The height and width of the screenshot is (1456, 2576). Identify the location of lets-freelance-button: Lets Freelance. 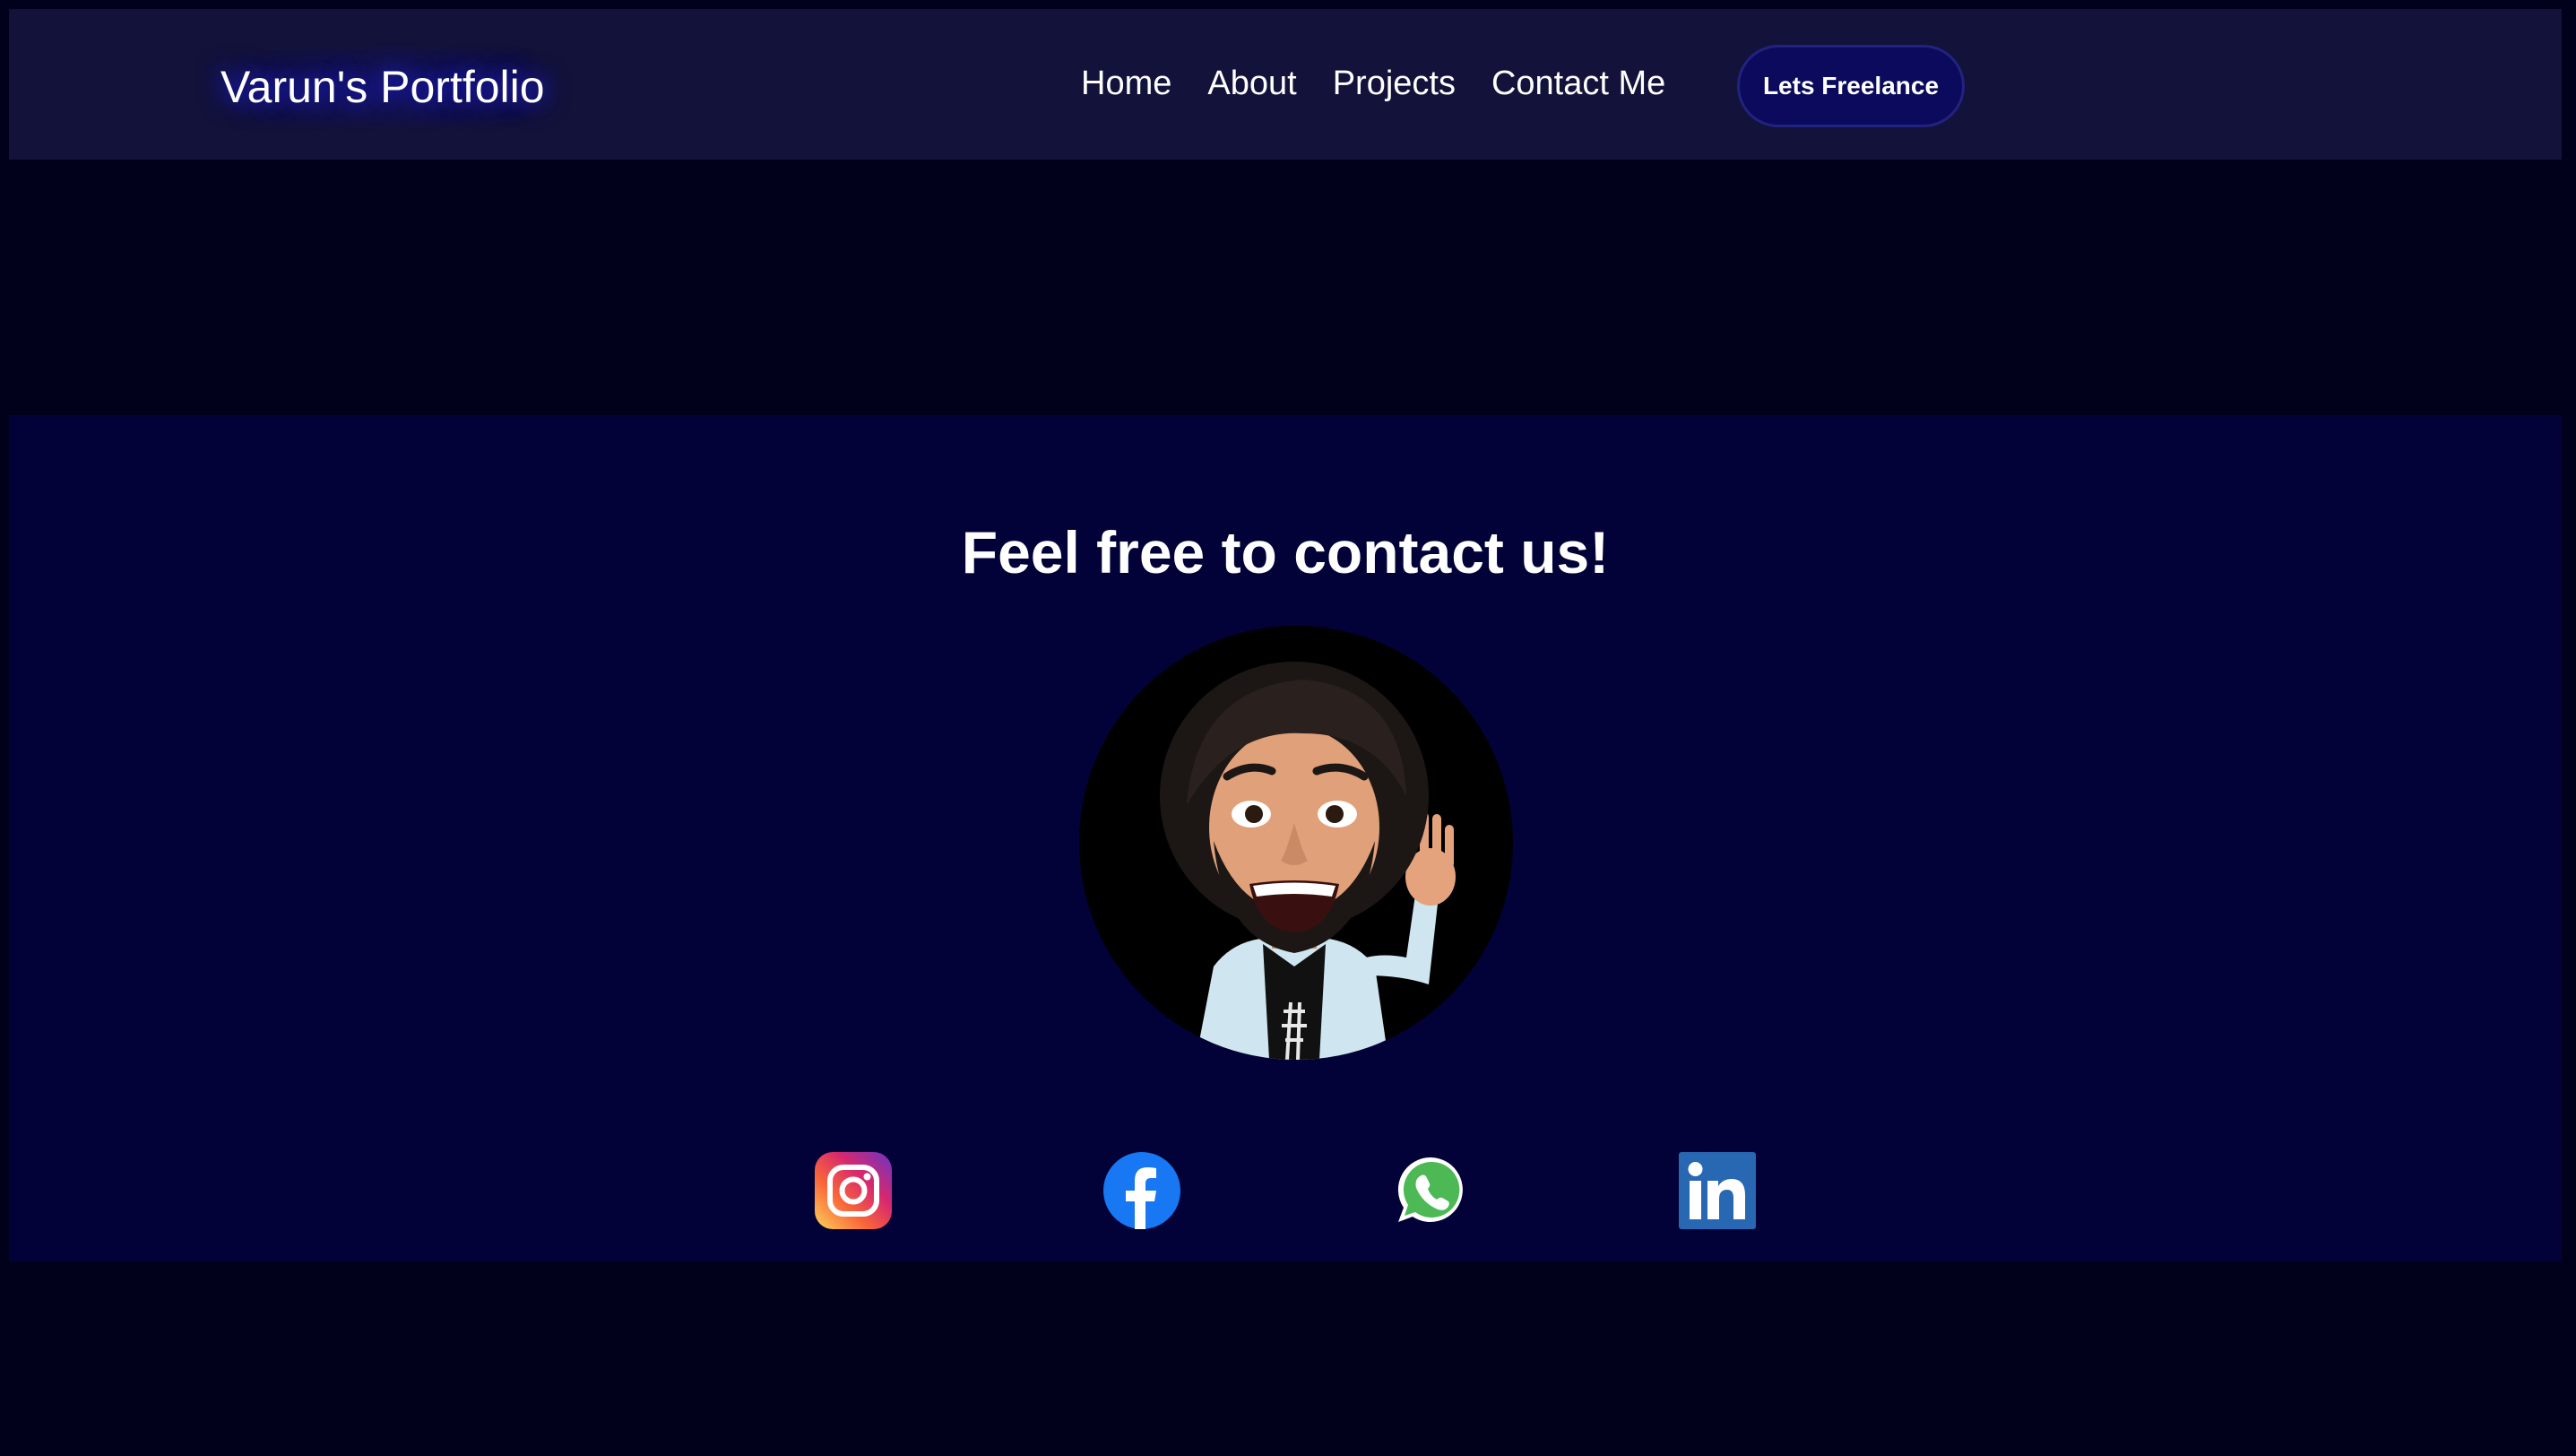
(1851, 86).